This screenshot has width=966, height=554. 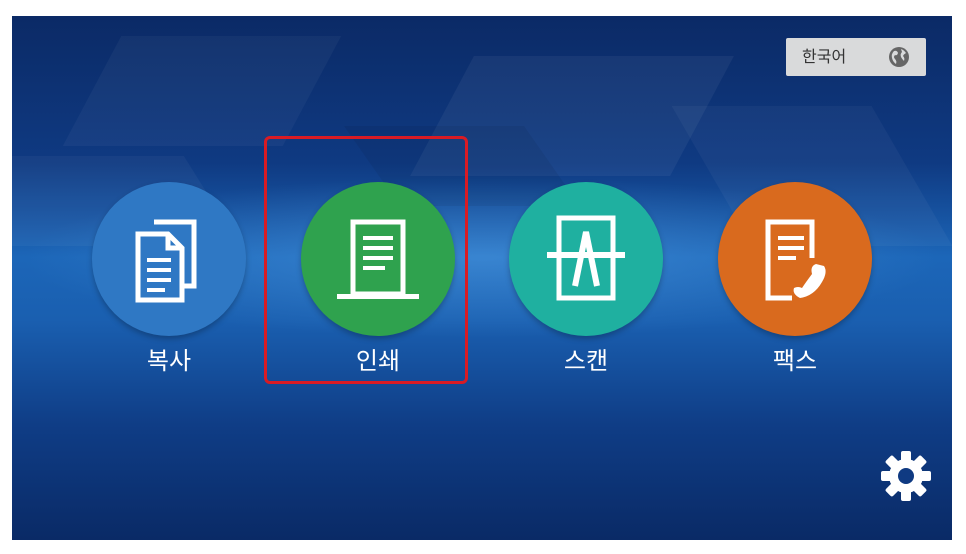 I want to click on language-button: 한국어, so click(x=856, y=57).